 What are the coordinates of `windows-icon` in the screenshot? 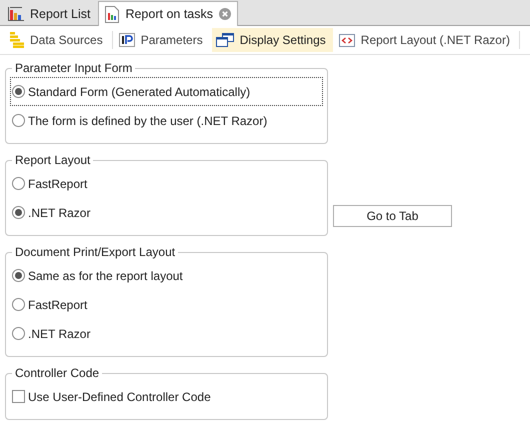 It's located at (225, 40).